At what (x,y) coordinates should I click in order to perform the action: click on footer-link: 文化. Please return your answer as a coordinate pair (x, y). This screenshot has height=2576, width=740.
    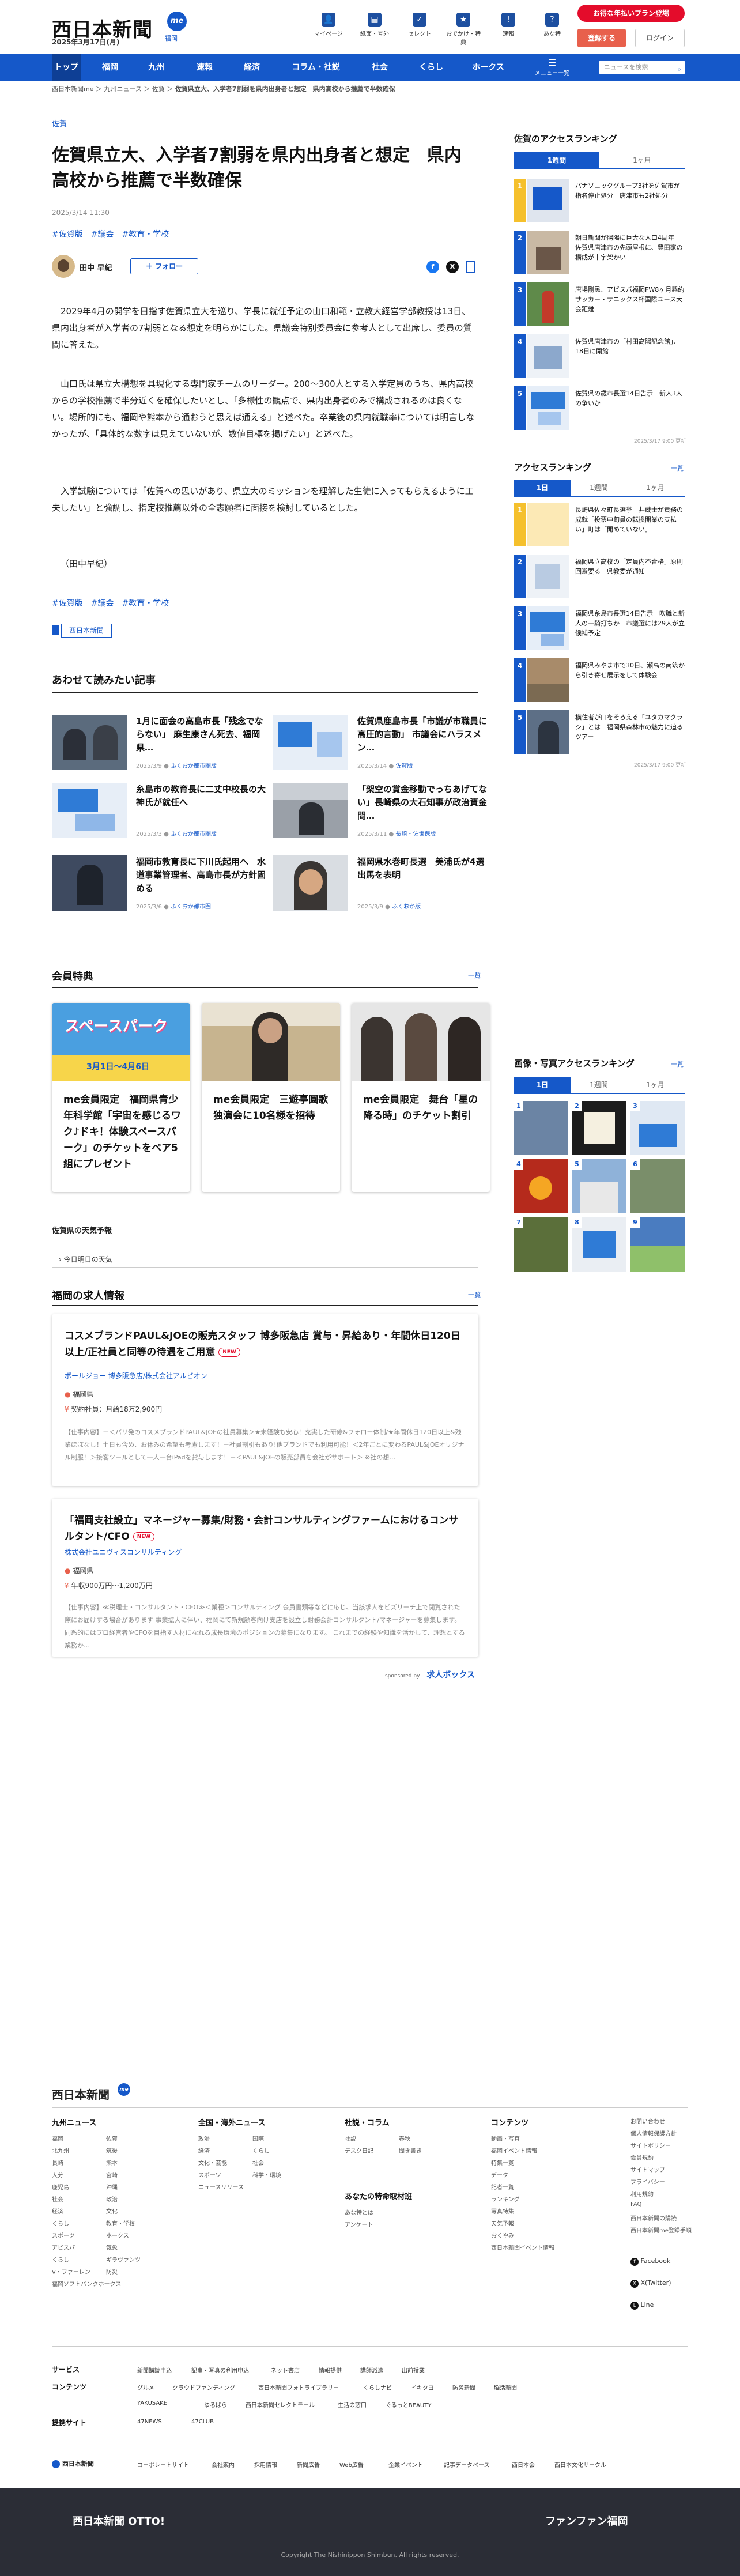
    Looking at the image, I should click on (112, 2211).